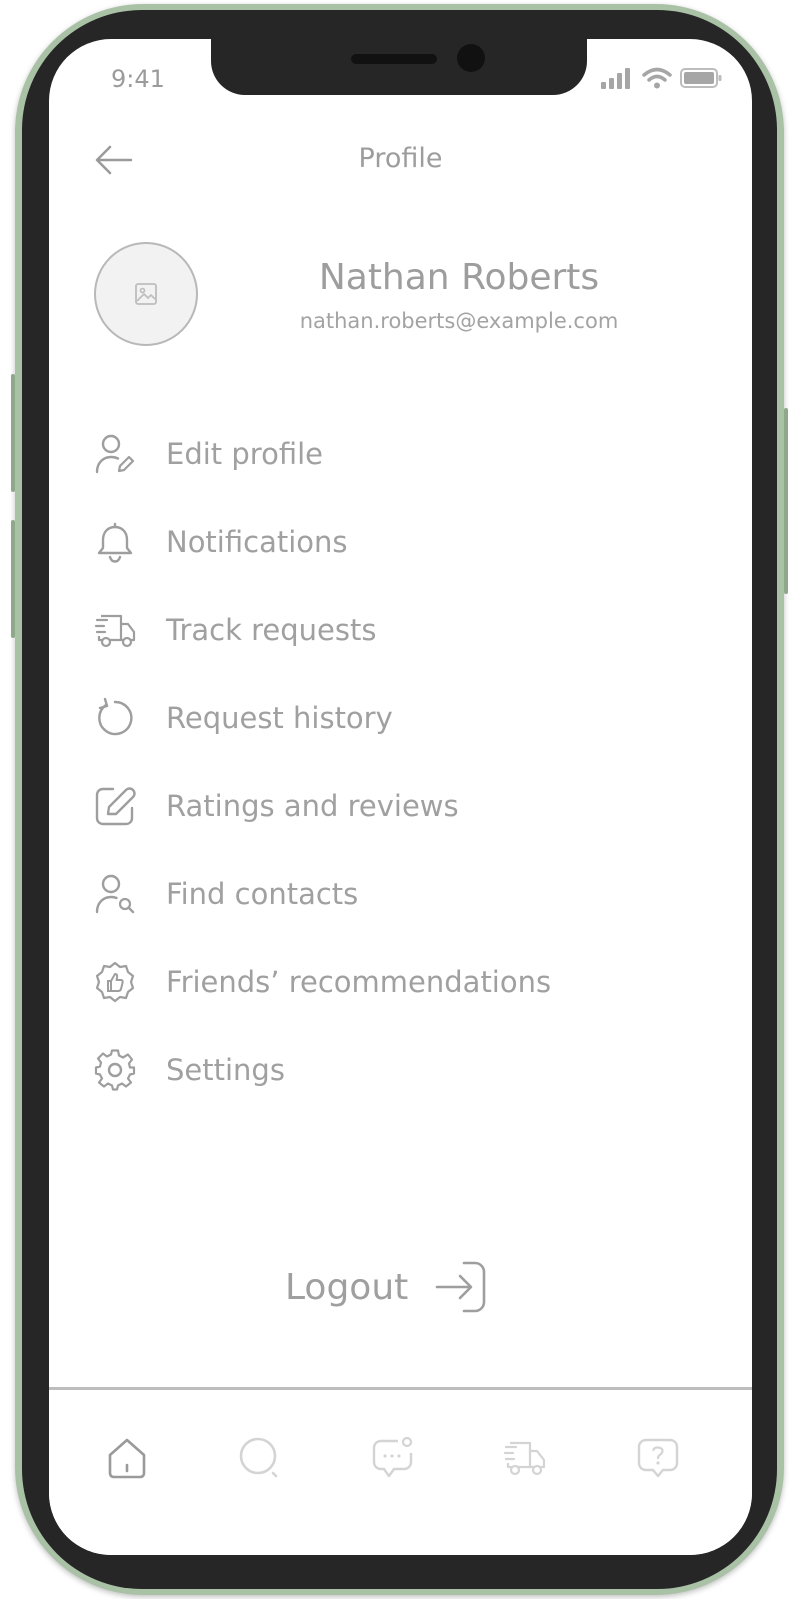  What do you see at coordinates (115, 894) in the screenshot?
I see `user-search-icon` at bounding box center [115, 894].